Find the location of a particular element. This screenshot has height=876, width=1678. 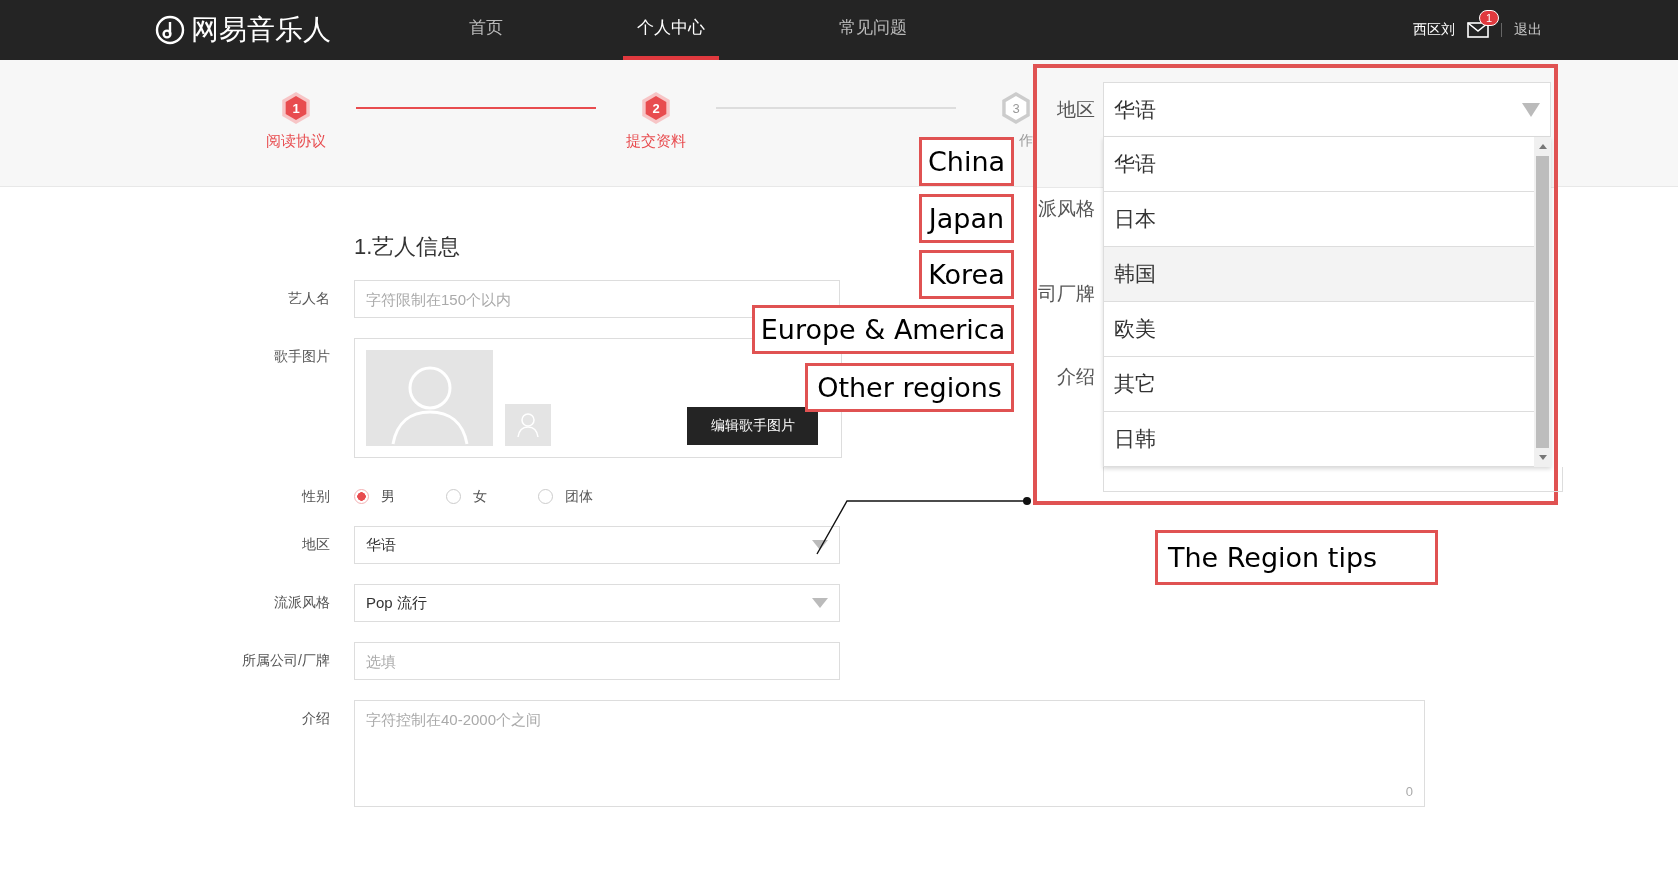

annotation-label: Japan is located at coordinates (966, 218).